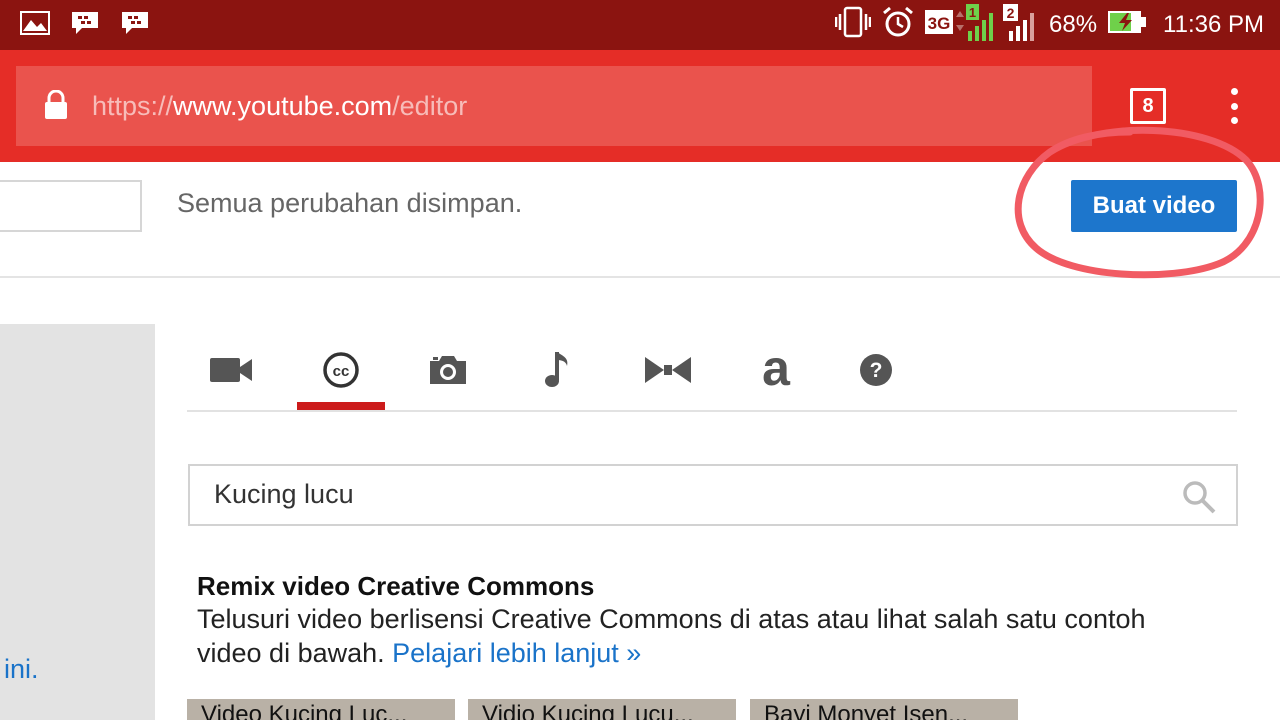 The height and width of the screenshot is (720, 1280). I want to click on search-input-value: Kucing lucu, so click(284, 494).